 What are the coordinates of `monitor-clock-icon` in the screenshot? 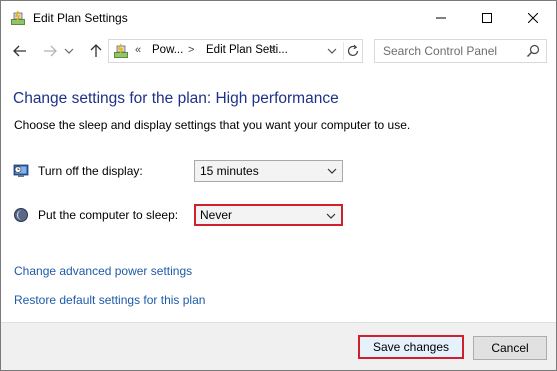 It's located at (21, 171).